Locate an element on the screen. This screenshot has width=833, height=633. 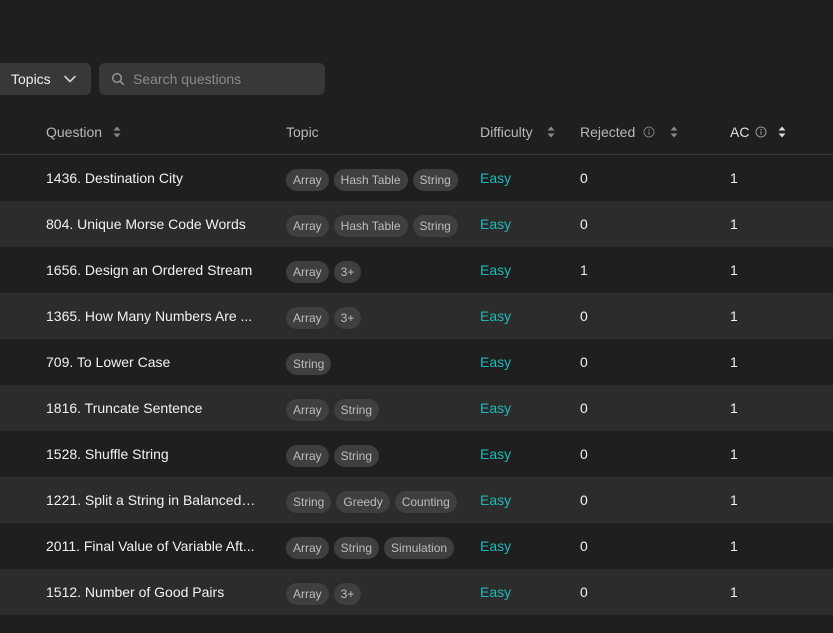
header-ac-label: AC is located at coordinates (740, 132).